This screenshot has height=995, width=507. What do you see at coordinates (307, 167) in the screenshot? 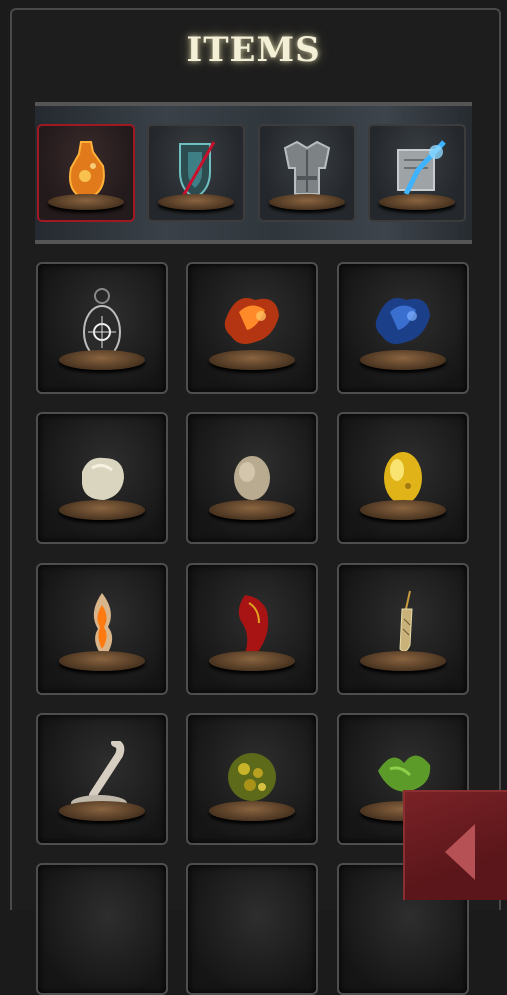
I see `armor-icon` at bounding box center [307, 167].